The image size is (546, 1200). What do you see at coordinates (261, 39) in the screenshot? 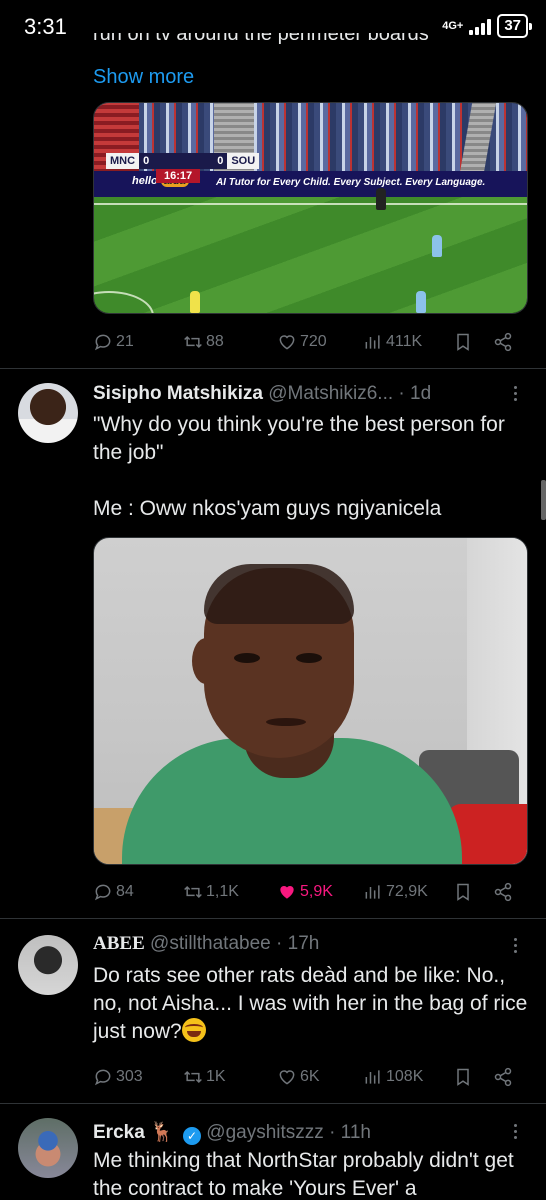
I see `tweet-text-clipped: run on tv around the perimeter boards` at bounding box center [261, 39].